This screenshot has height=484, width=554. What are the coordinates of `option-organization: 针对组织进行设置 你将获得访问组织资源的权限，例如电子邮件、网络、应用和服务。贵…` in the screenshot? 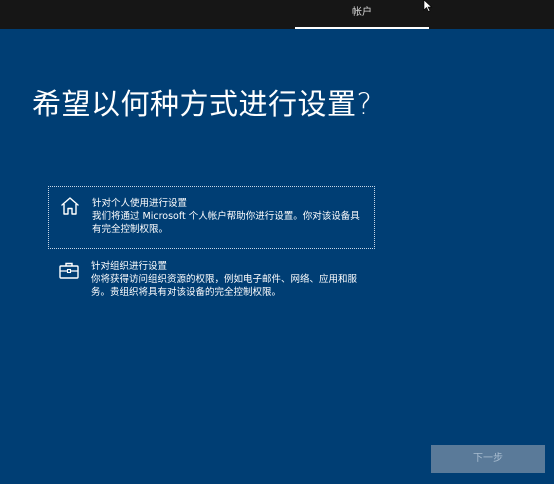 It's located at (211, 279).